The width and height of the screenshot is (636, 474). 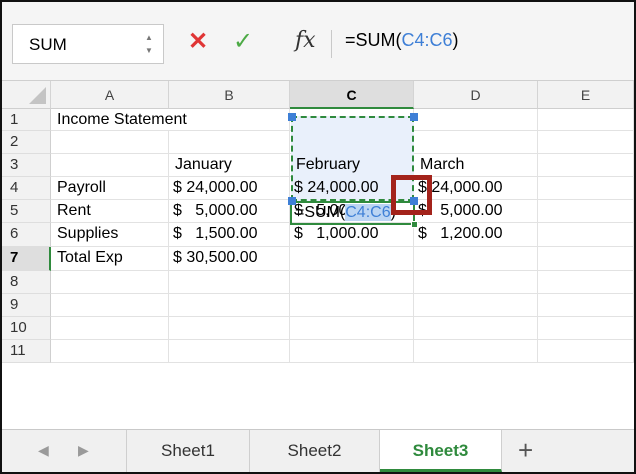 What do you see at coordinates (110, 351) in the screenshot?
I see `cell-a11` at bounding box center [110, 351].